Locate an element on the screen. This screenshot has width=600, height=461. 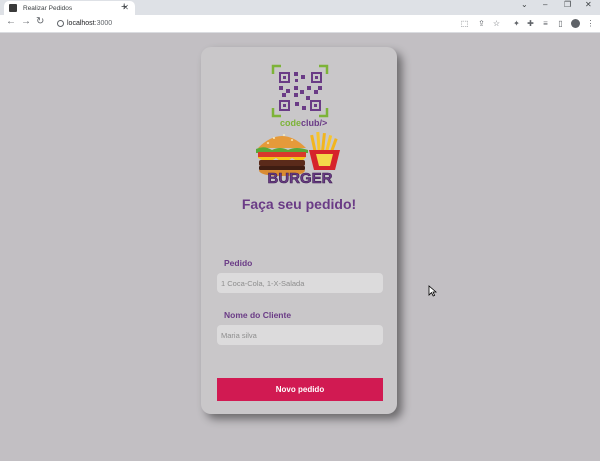
translate-icon: ⬚ is located at coordinates (464, 23).